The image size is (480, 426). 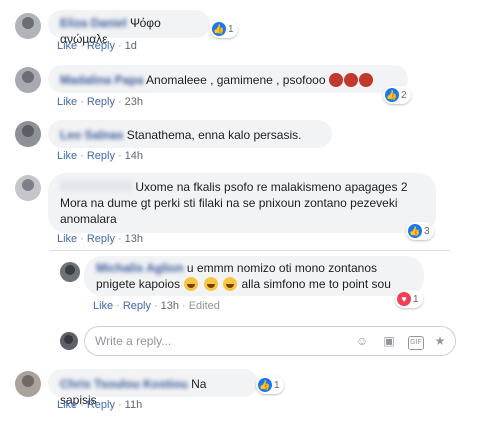 I want to click on comment-text: Stanathema, enna kalo persasis., so click(x=214, y=135).